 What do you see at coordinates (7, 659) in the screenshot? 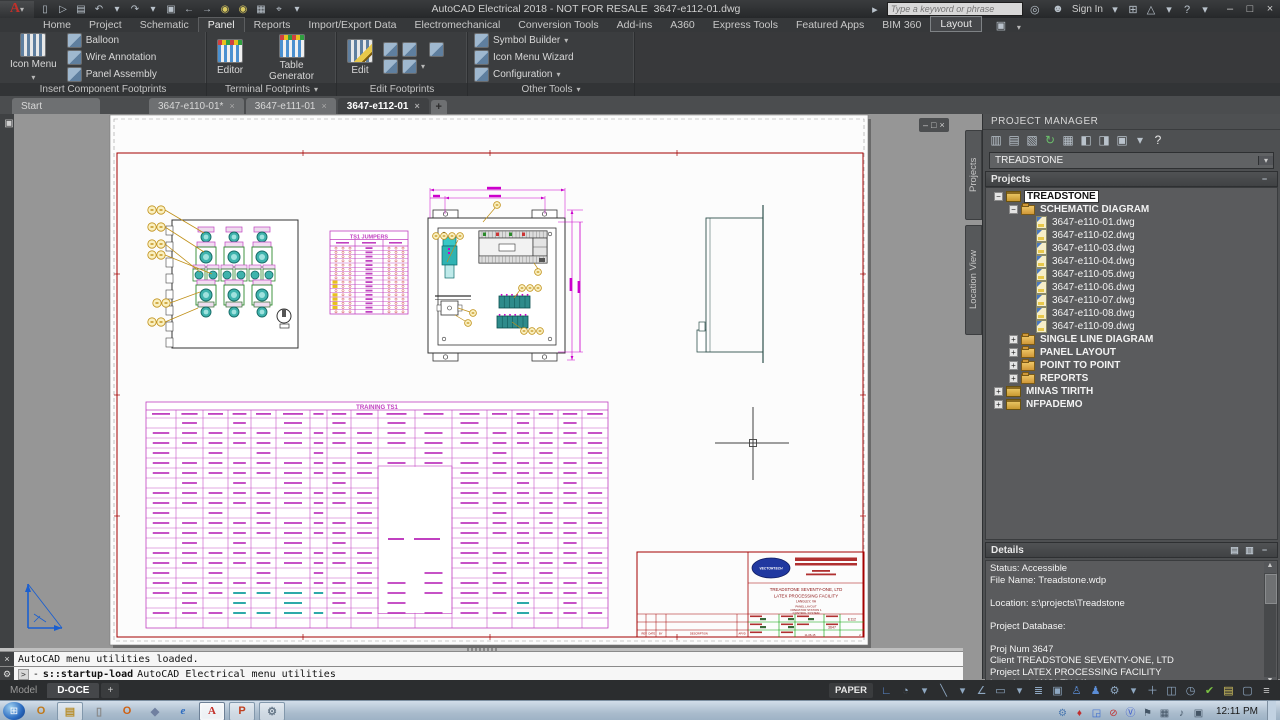
I see `close-command-icon: ×` at bounding box center [7, 659].